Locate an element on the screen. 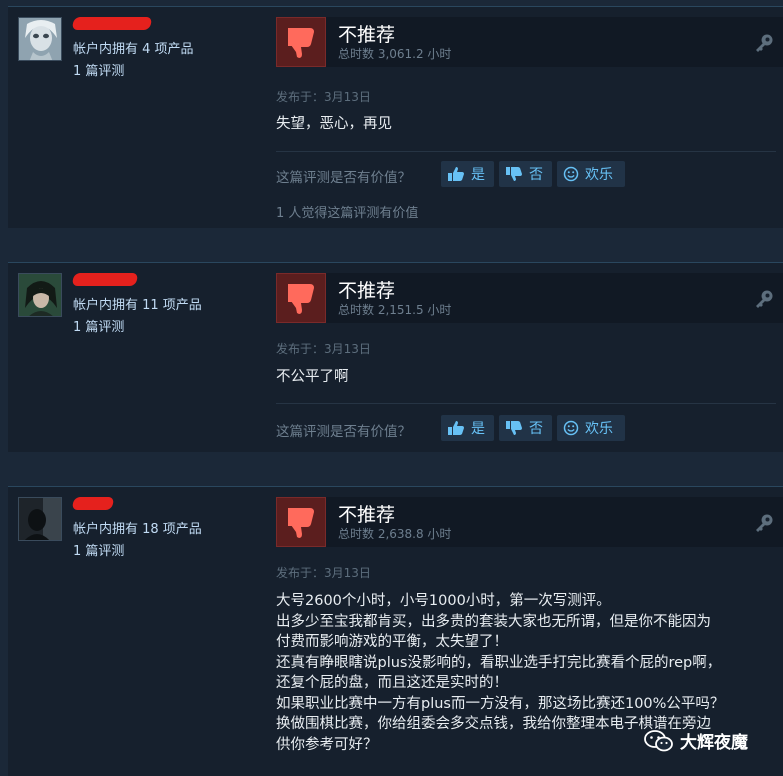  wechat-watermark: 大辉夜魔 is located at coordinates (696, 740).